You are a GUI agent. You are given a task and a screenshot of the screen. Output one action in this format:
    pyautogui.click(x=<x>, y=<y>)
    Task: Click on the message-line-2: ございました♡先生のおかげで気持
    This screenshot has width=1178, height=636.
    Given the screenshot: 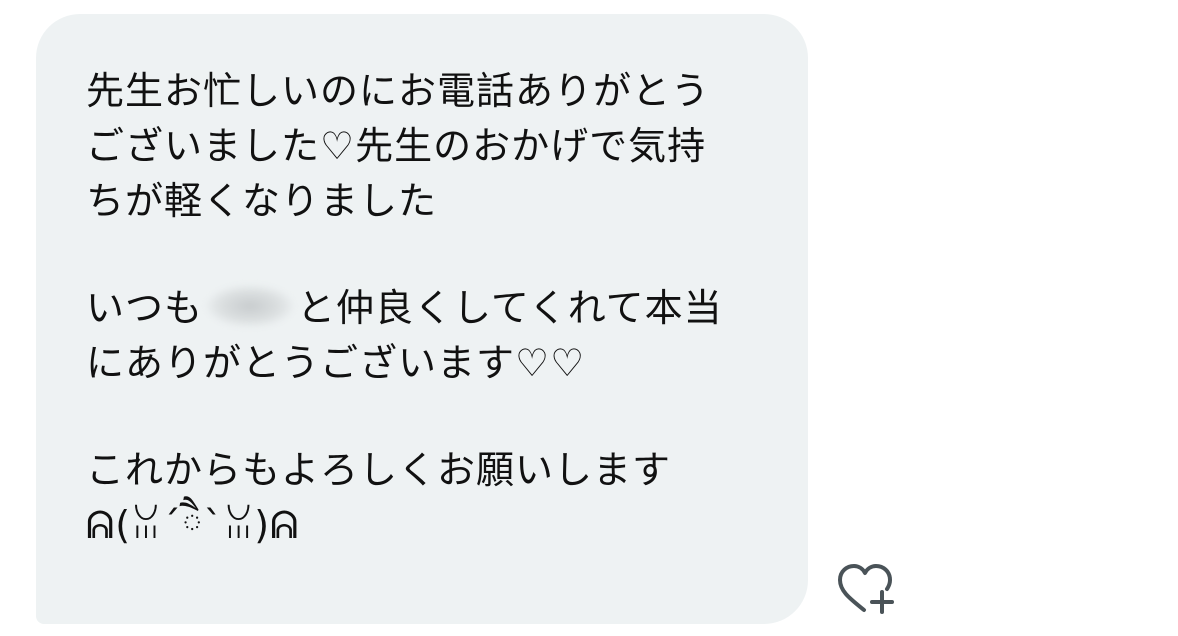 What is the action you would take?
    pyautogui.click(x=396, y=146)
    